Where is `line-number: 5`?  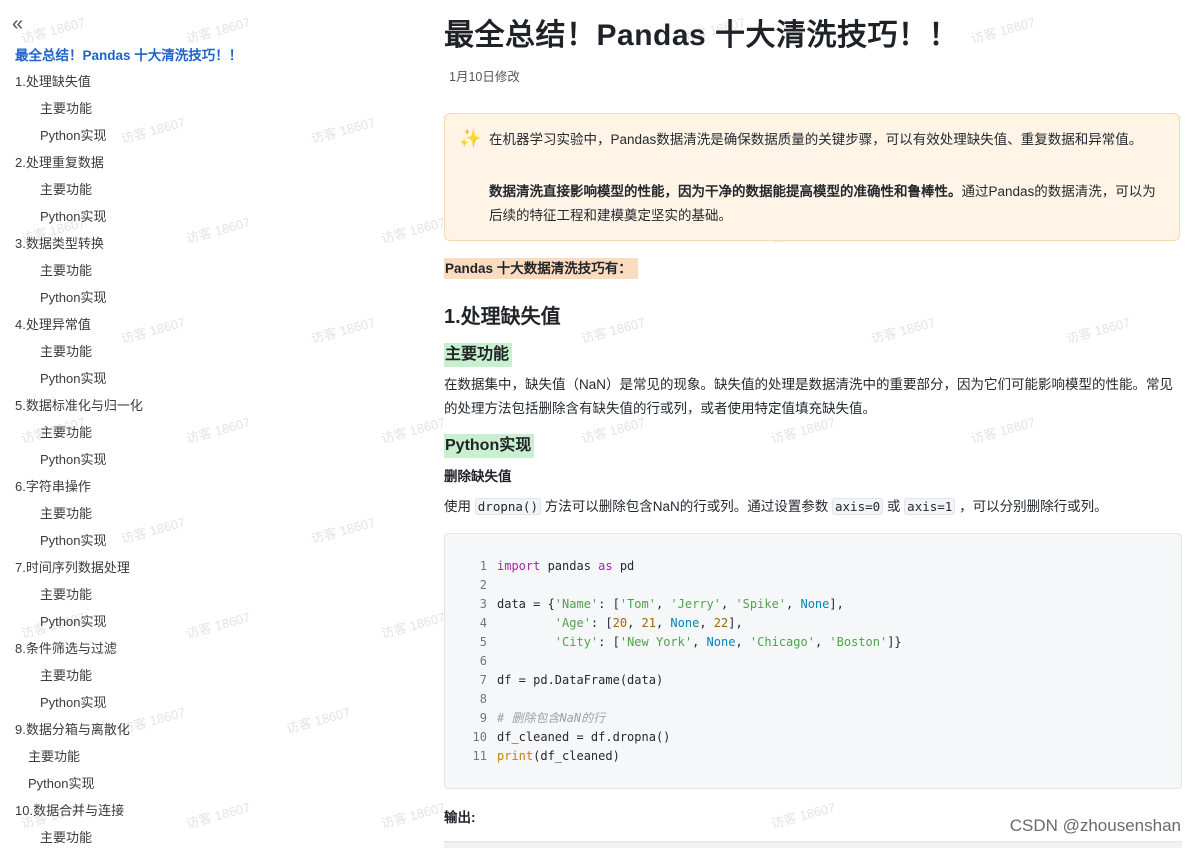 line-number: 5 is located at coordinates (483, 642).